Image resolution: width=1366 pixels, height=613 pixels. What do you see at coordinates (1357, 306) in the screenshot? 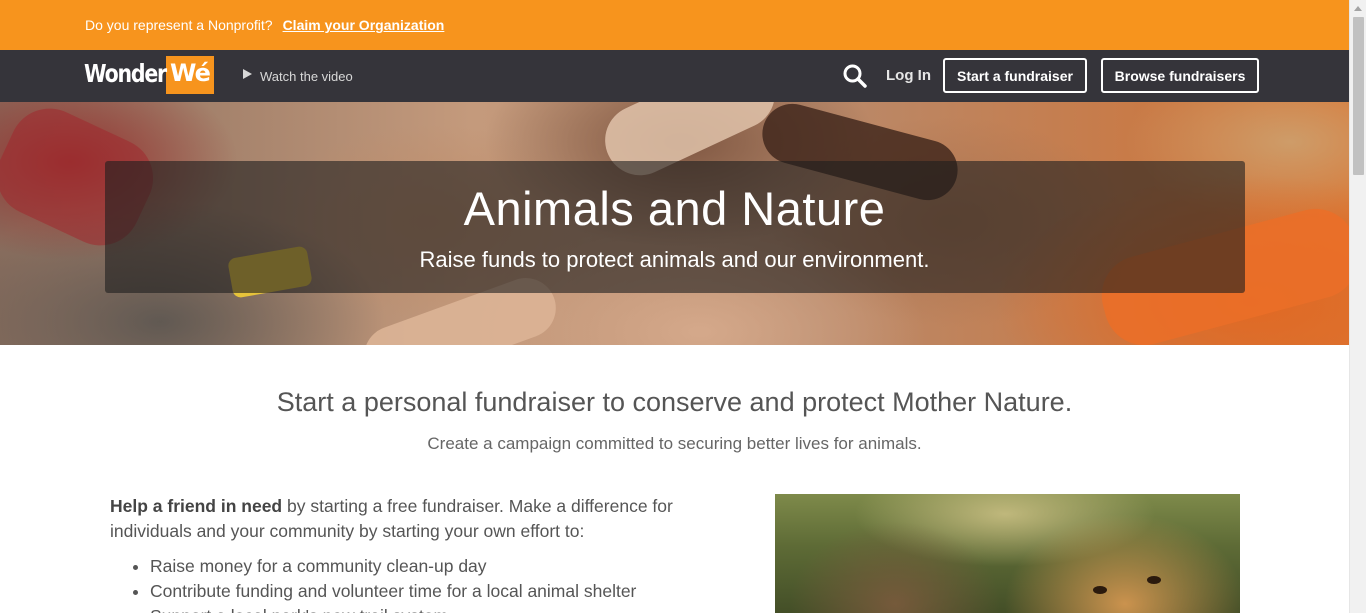
I see `page-scrollbar` at bounding box center [1357, 306].